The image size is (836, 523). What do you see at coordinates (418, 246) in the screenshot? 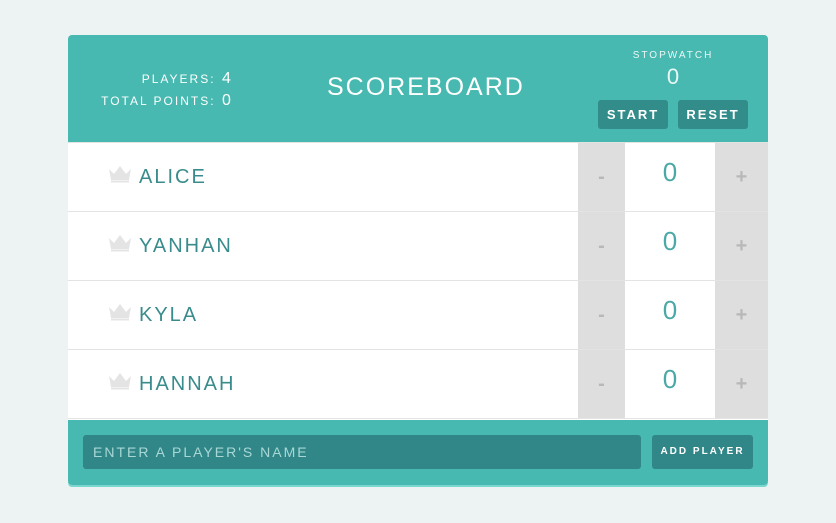
I see `player-row: YANHAN - 0 +` at bounding box center [418, 246].